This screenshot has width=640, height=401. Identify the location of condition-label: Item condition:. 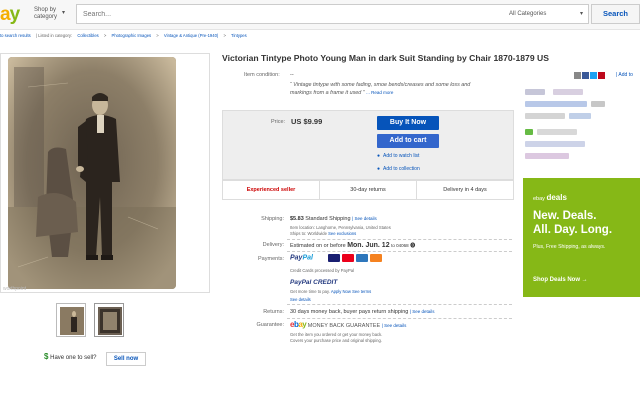
(262, 75).